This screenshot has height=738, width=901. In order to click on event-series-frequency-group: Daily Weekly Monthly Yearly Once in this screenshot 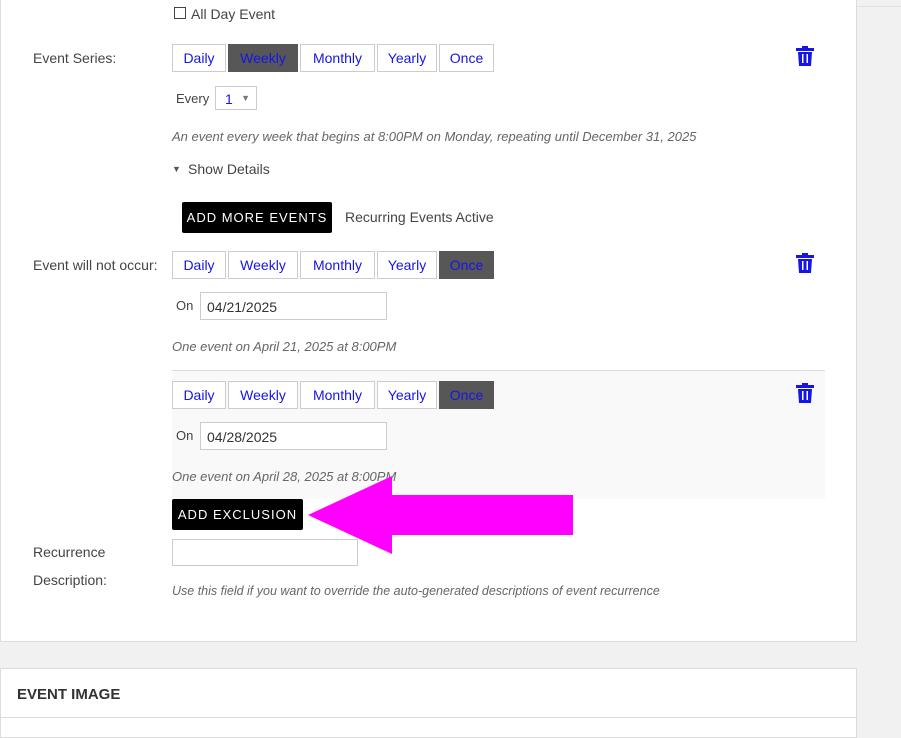, I will do `click(334, 58)`.